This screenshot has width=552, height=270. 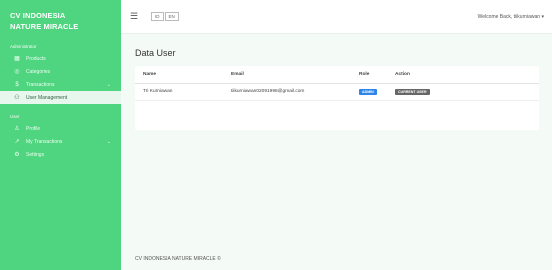 I want to click on column-header-email: Email, so click(x=287, y=75).